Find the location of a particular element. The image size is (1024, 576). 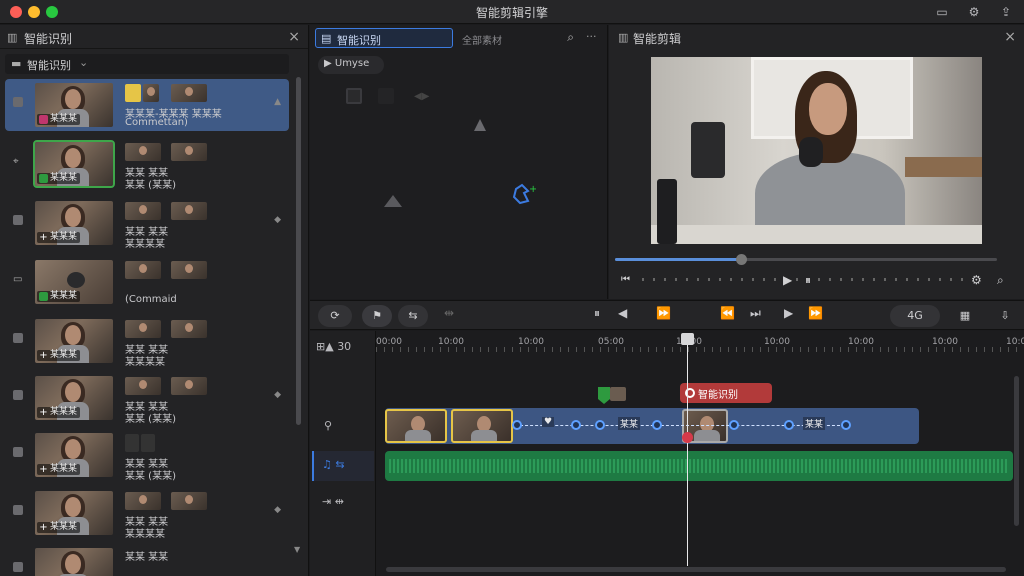

clip-list-item: + 某某某 某某 某某 某某 (某某) ◆ is located at coordinates (147, 398).